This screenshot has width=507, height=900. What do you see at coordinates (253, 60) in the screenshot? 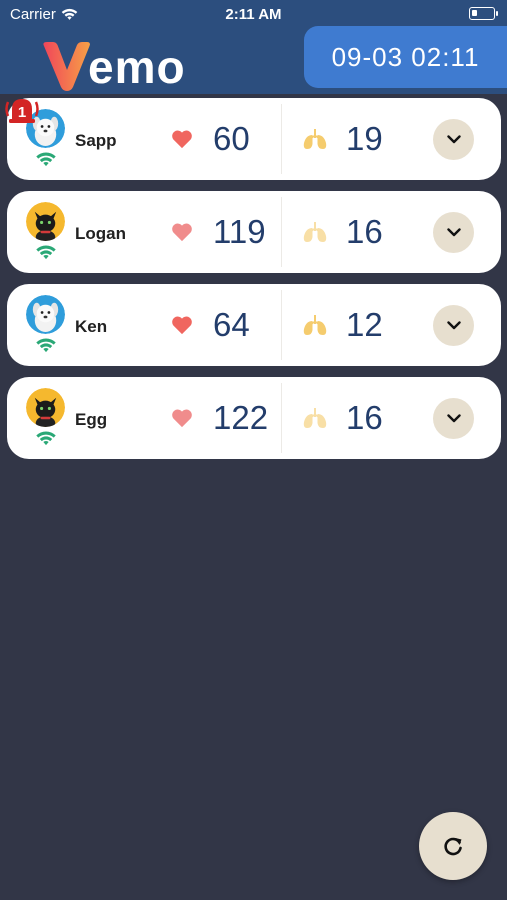
I see `app-header: emo 09-03 02:11` at bounding box center [253, 60].